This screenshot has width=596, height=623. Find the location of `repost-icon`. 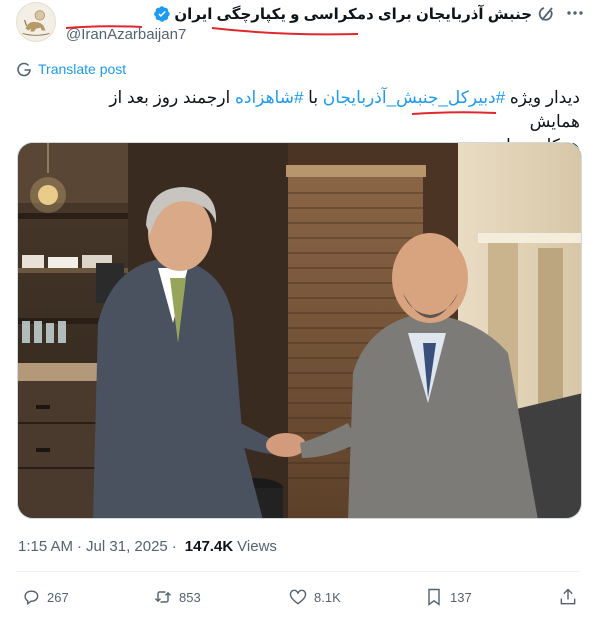

repost-icon is located at coordinates (163, 597).